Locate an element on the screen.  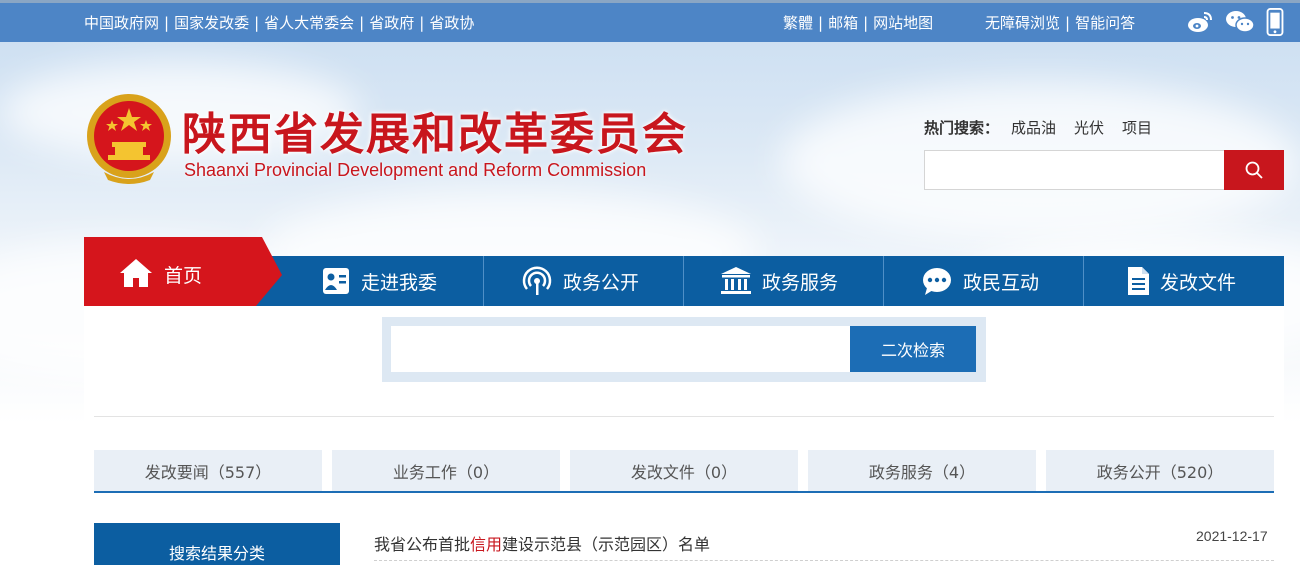
id-card-icon is located at coordinates (336, 281).